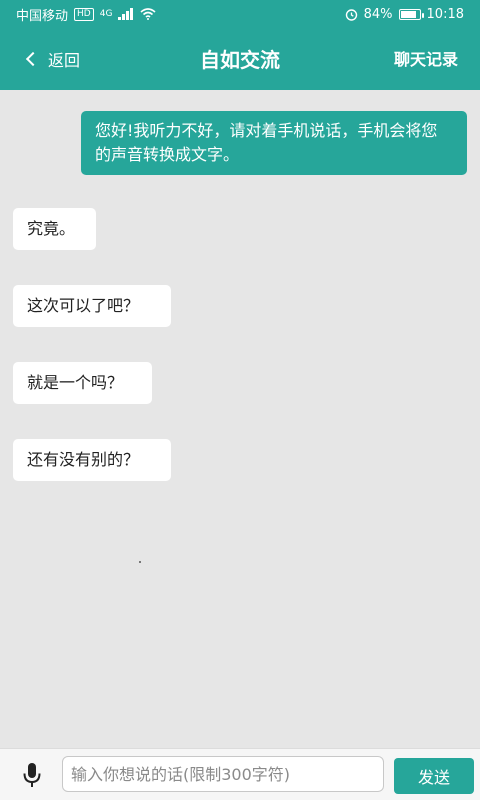 Image resolution: width=480 pixels, height=800 pixels. I want to click on back-button: 返回, so click(53, 59).